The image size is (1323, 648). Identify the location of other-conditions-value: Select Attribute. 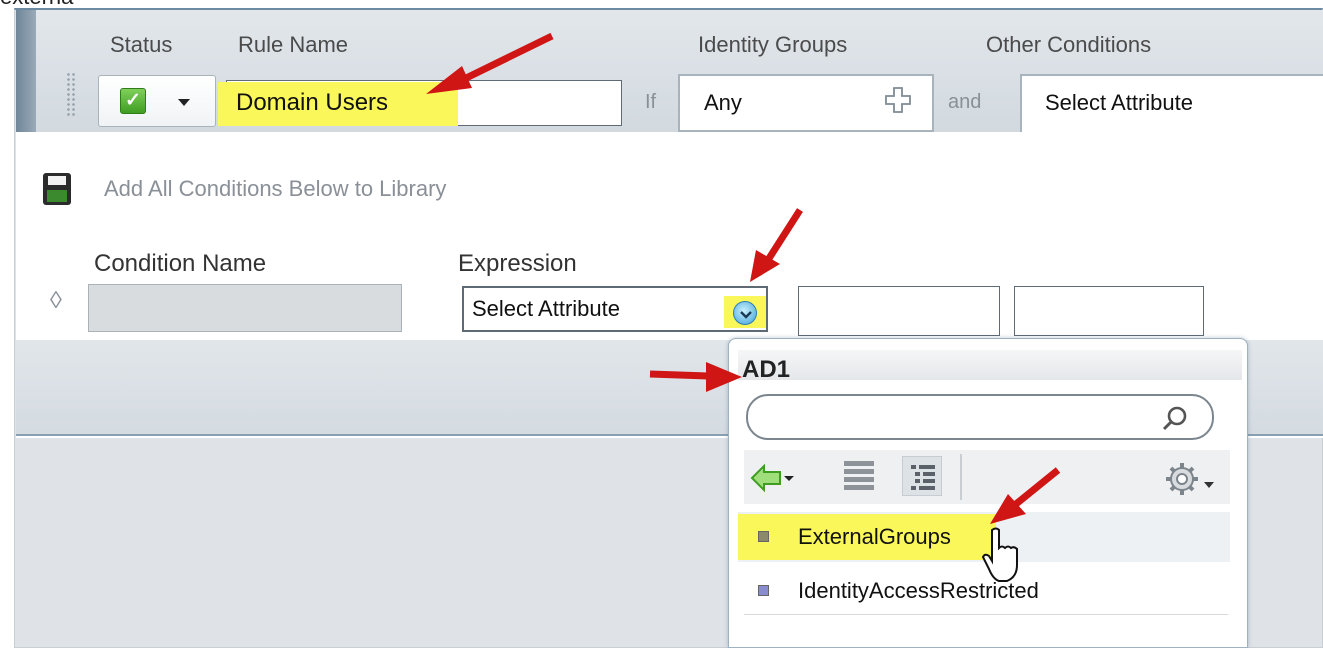
(1119, 102).